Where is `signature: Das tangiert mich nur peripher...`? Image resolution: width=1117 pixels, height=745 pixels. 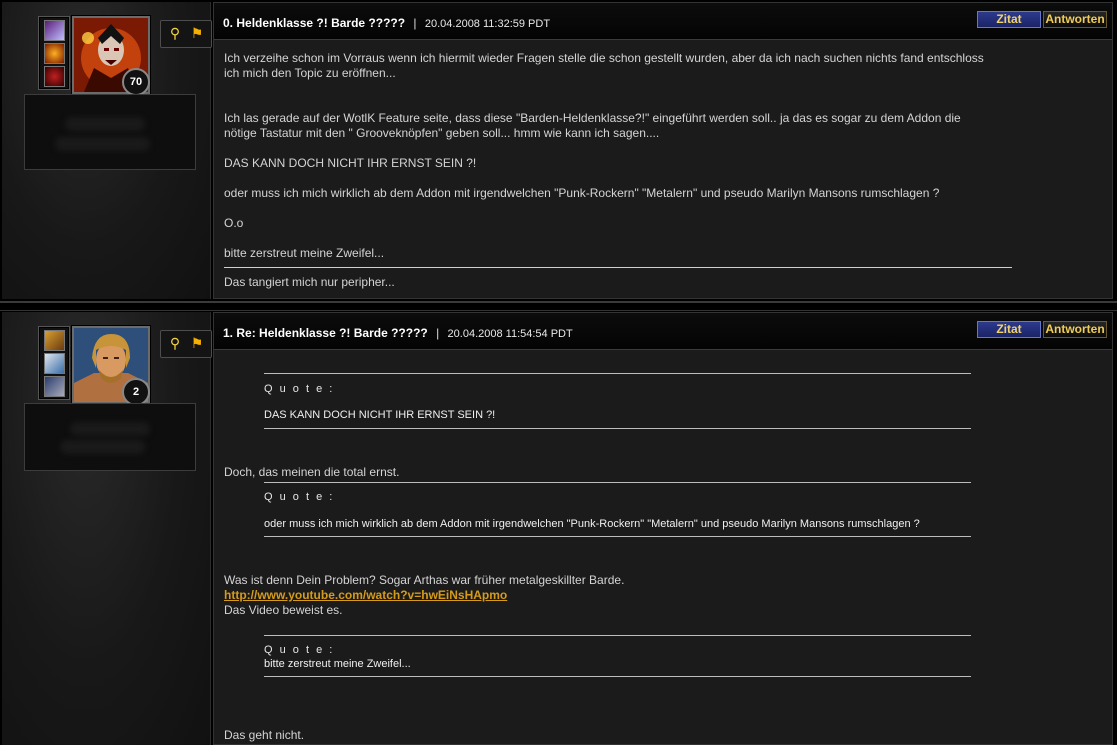
signature: Das tangiert mich nur peripher... is located at coordinates (309, 282).